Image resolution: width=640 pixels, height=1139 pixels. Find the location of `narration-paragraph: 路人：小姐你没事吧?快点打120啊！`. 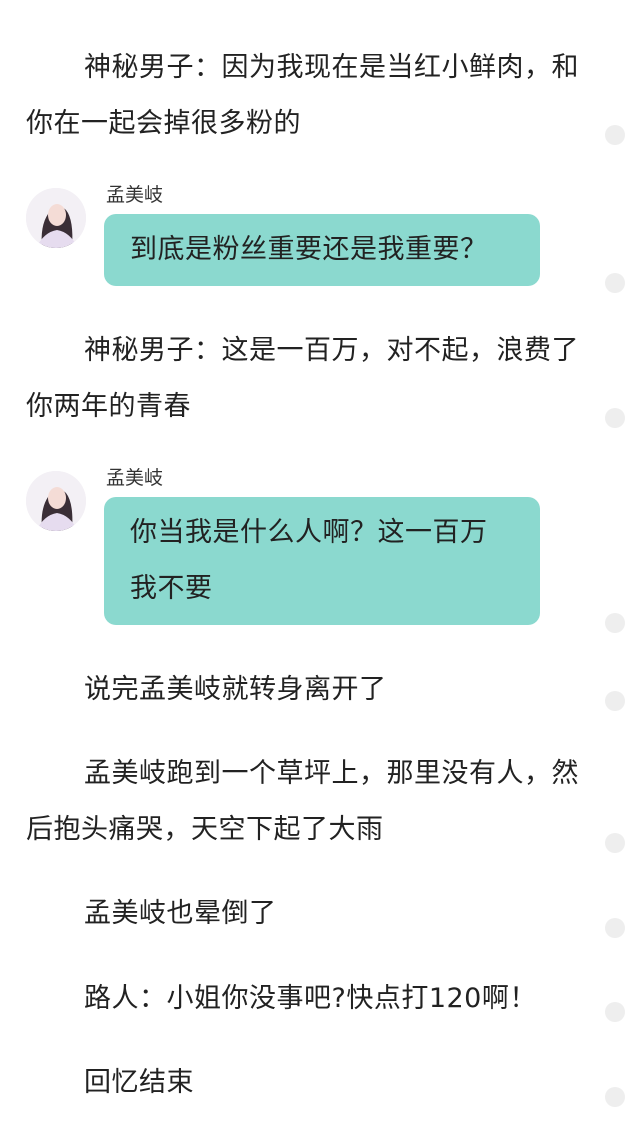

narration-paragraph: 路人：小姐你没事吧?快点打120啊！ is located at coordinates (310, 998).